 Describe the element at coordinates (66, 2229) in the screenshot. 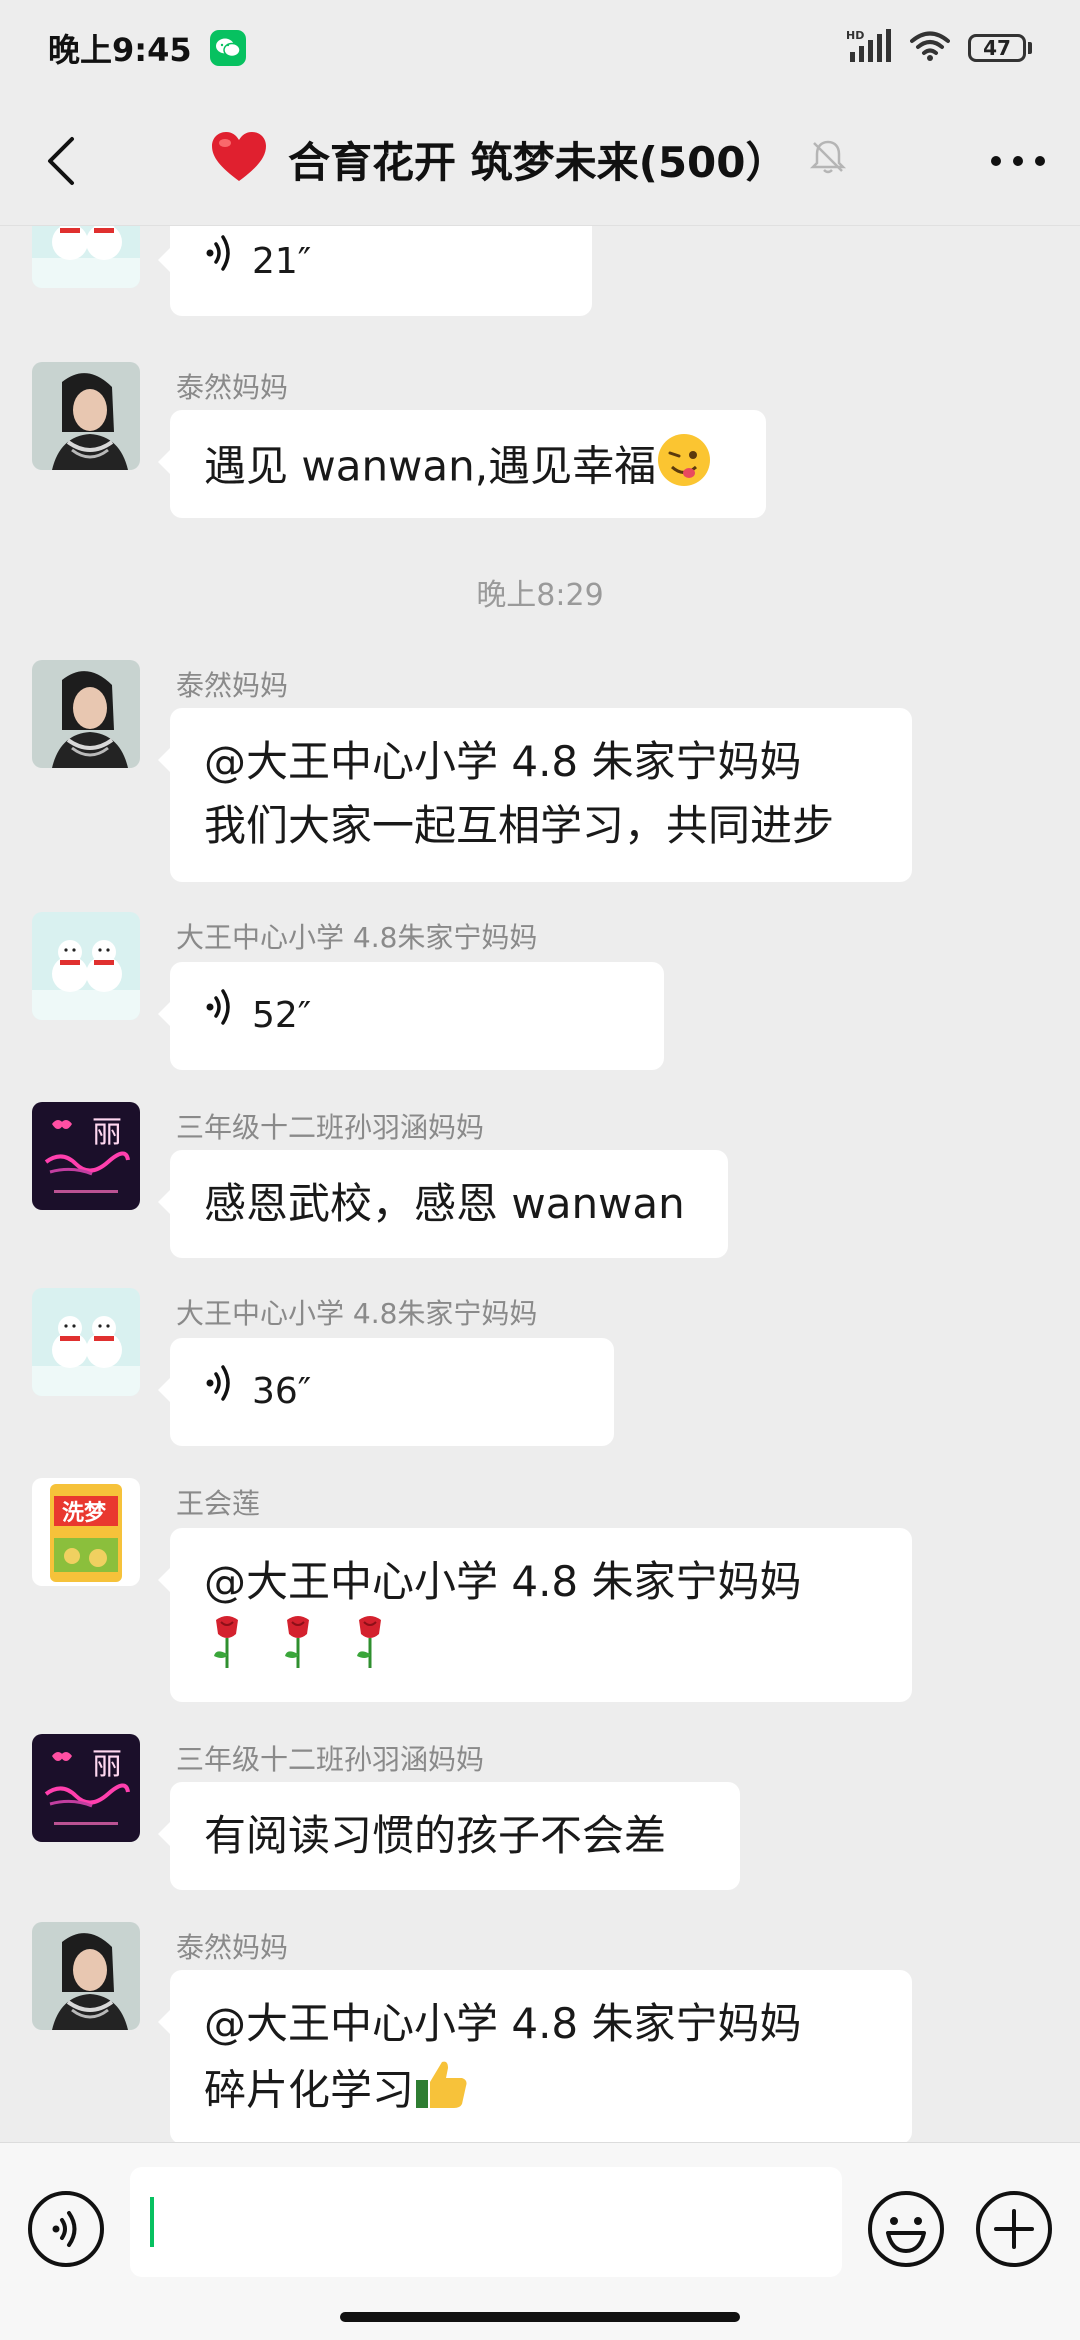

I see `voice-input-icon` at that location.